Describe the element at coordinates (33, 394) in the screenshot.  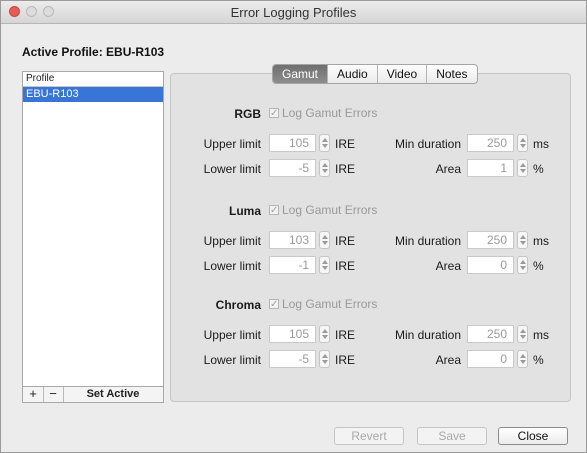
I see `add-profile-button: +` at that location.